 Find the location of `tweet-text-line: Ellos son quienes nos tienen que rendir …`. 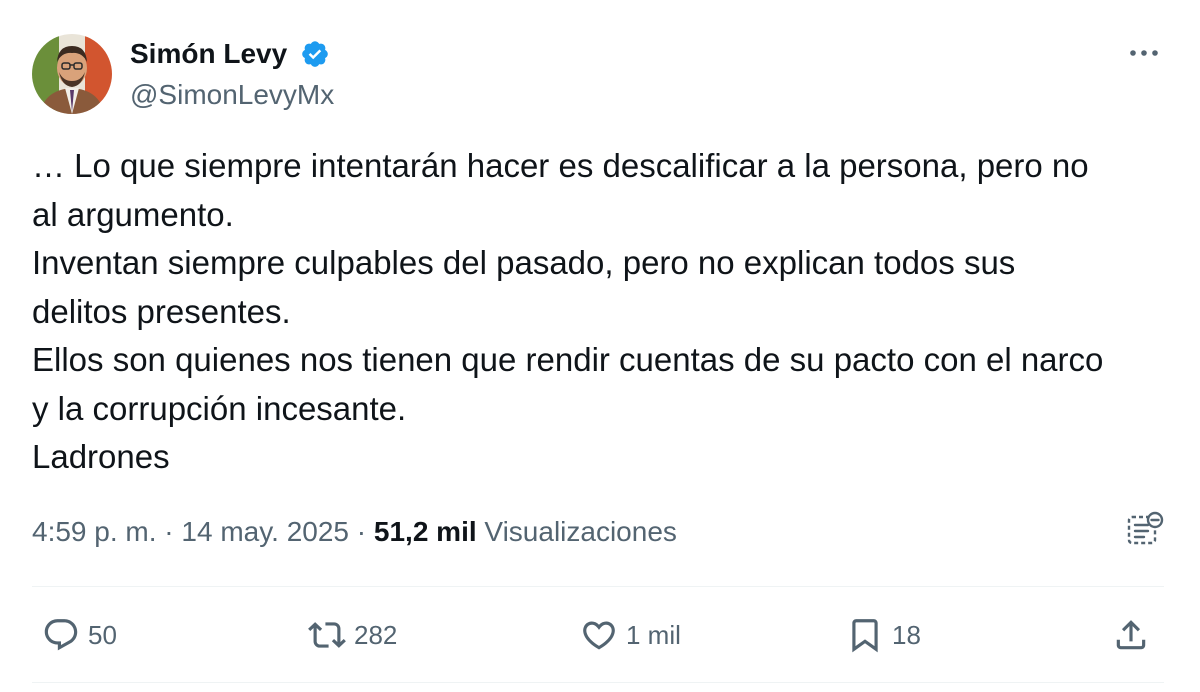

tweet-text-line: Ellos son quienes nos tienen que rendir … is located at coordinates (568, 359).